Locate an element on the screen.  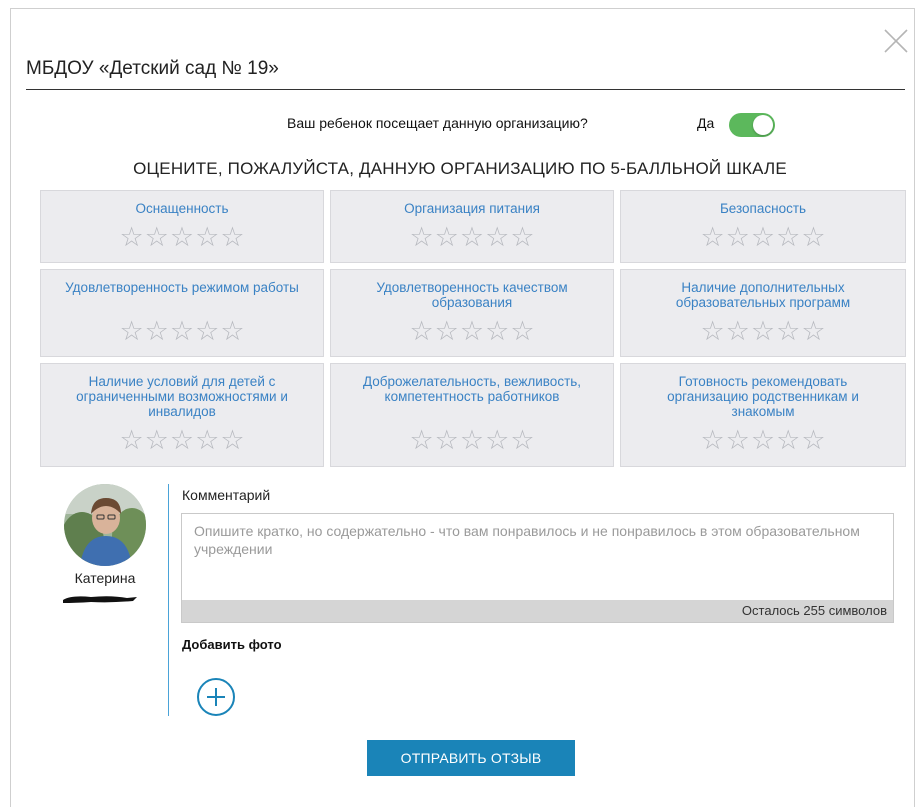
avatar is located at coordinates (105, 525).